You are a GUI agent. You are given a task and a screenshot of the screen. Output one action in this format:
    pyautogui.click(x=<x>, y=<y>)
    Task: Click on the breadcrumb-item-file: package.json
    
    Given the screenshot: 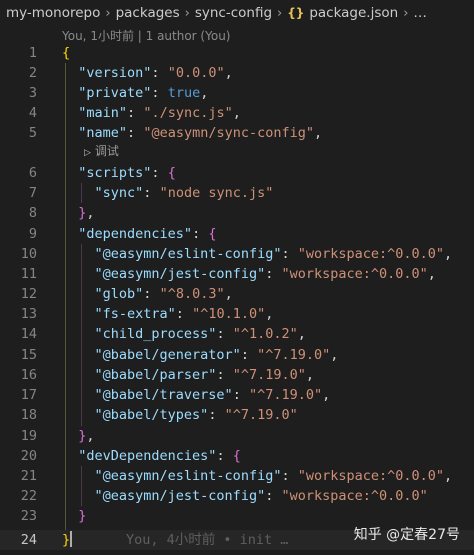 What is the action you would take?
    pyautogui.click(x=353, y=13)
    